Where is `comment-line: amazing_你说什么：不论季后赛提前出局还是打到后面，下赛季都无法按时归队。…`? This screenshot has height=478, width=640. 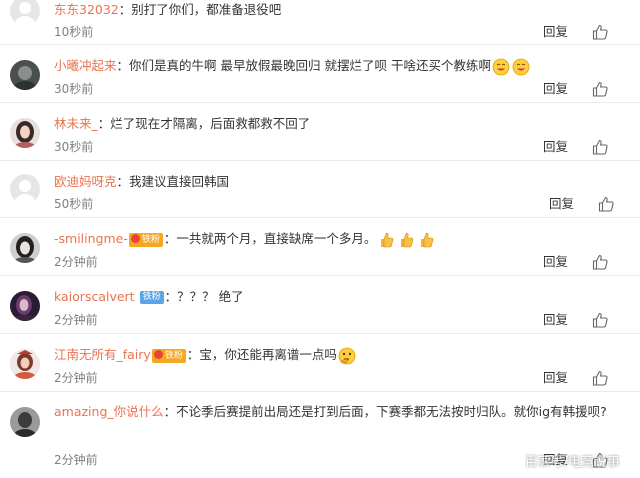 comment-line: amazing_你说什么：不论季后赛提前出局还是打到后面，下赛季都无法按时归队。… is located at coordinates (335, 412).